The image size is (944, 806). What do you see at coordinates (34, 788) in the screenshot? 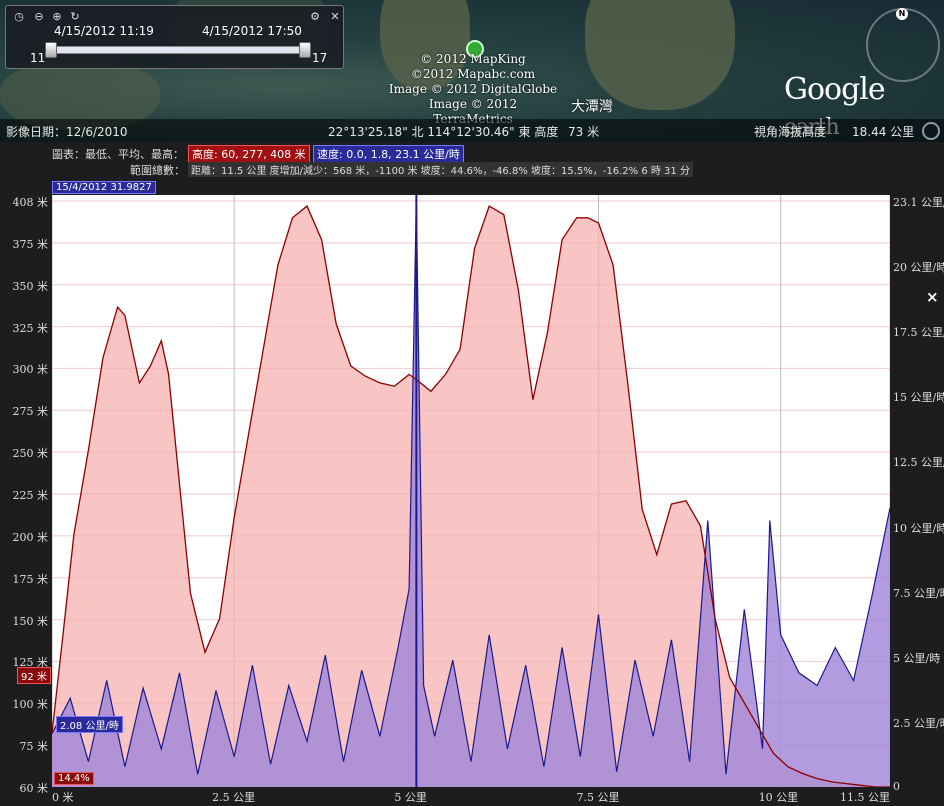
I see `y-left-tick: 60 米` at bounding box center [34, 788].